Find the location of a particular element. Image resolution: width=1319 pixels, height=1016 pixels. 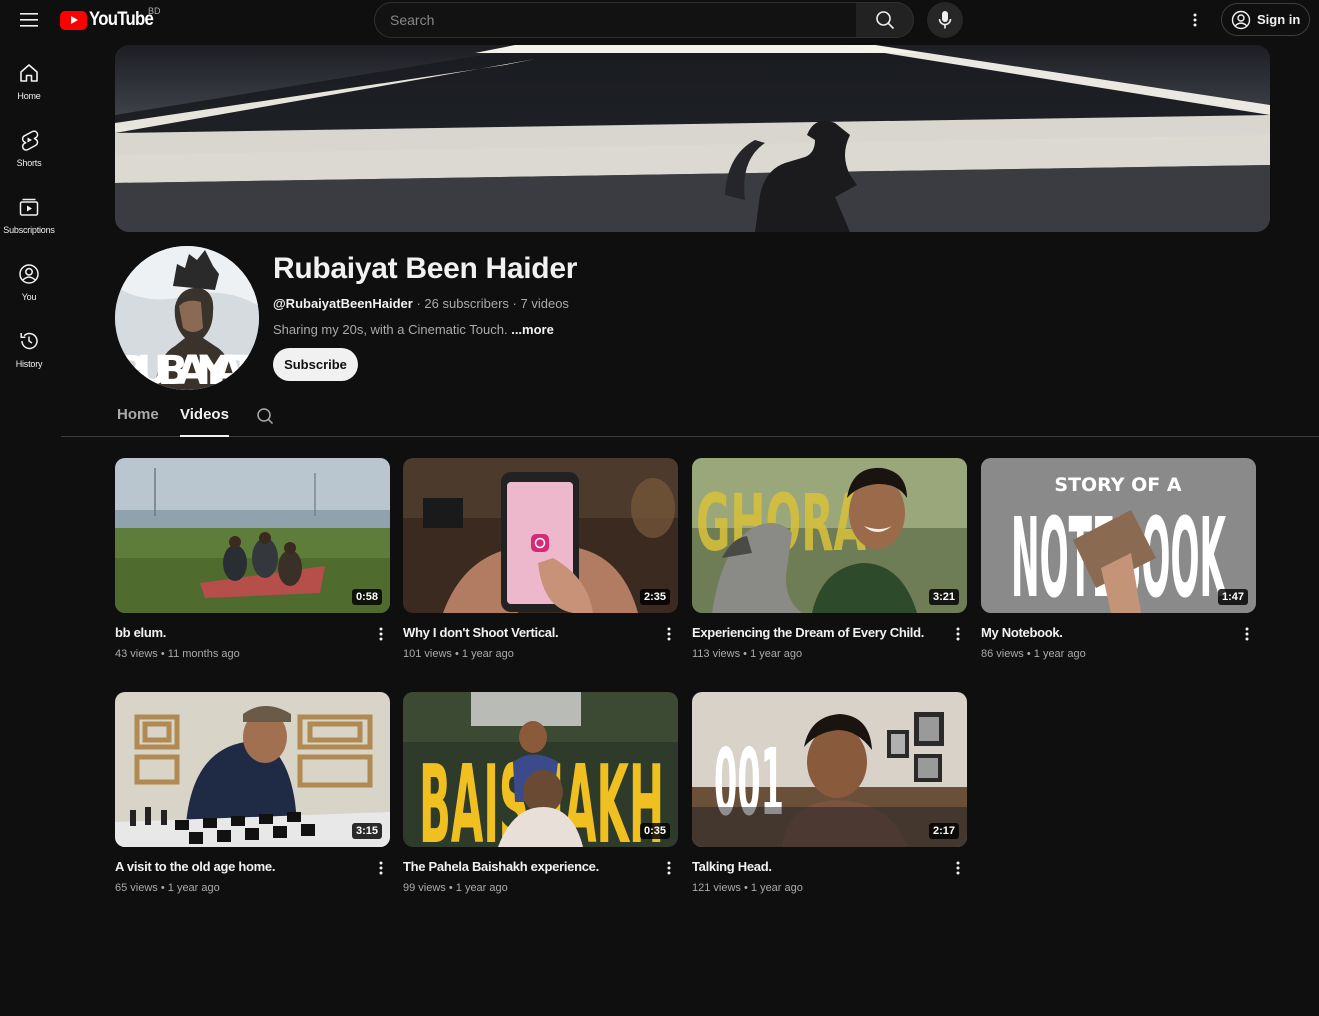

video-metadata: 65 views • 1 year ago is located at coordinates (167, 888).